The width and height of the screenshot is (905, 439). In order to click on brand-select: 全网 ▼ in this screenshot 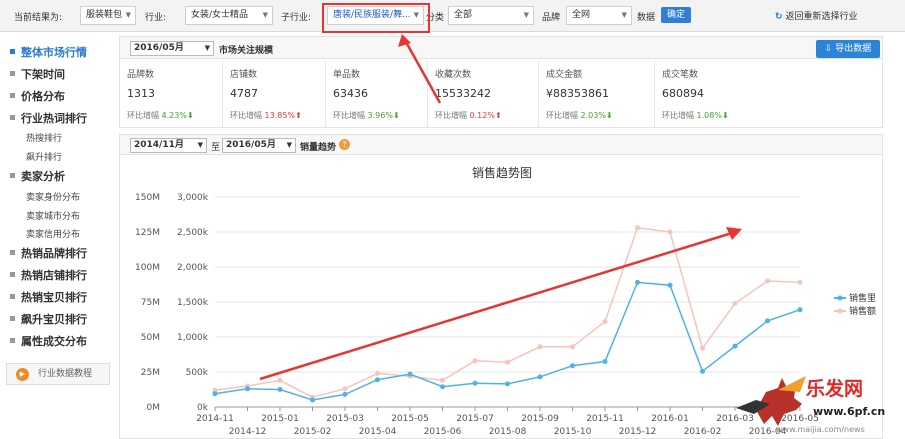, I will do `click(599, 15)`.